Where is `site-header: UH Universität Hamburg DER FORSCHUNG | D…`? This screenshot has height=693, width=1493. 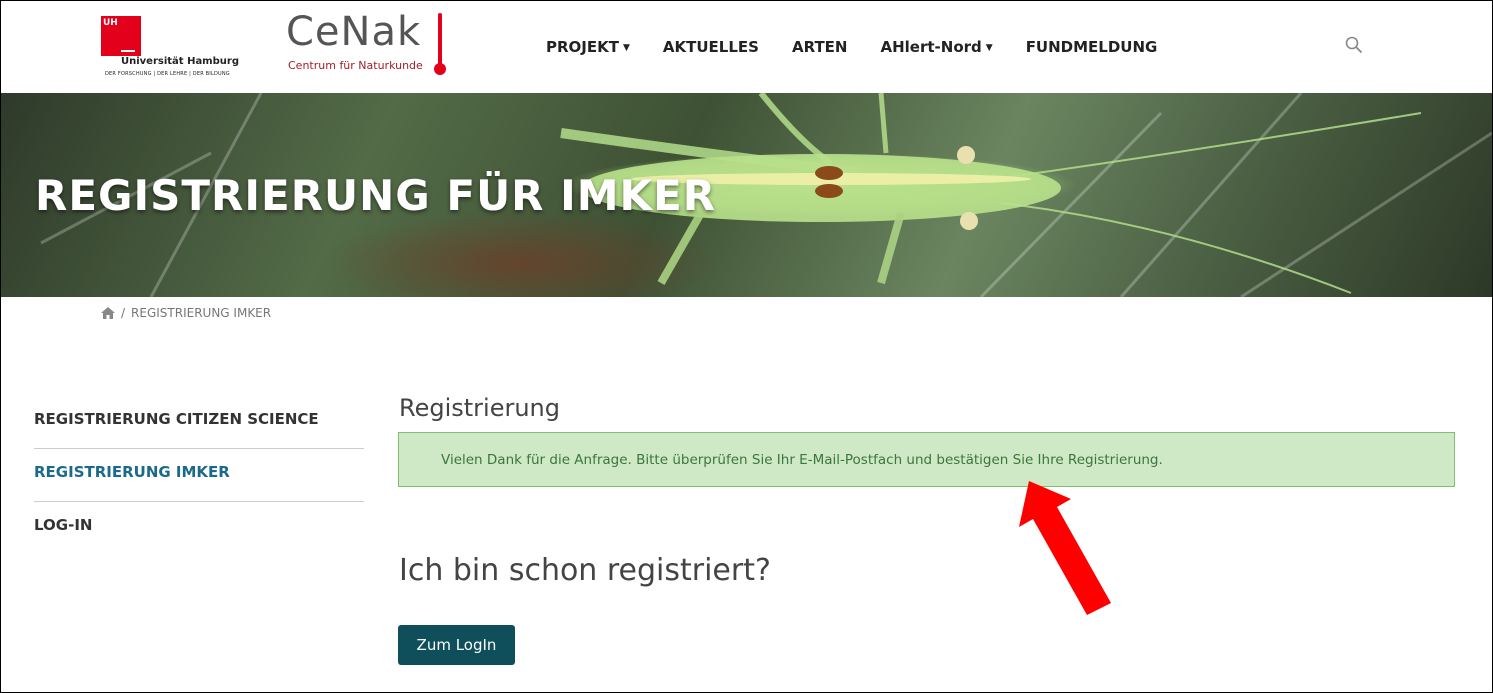
site-header: UH Universität Hamburg DER FORSCHUNG | D… is located at coordinates (746, 47).